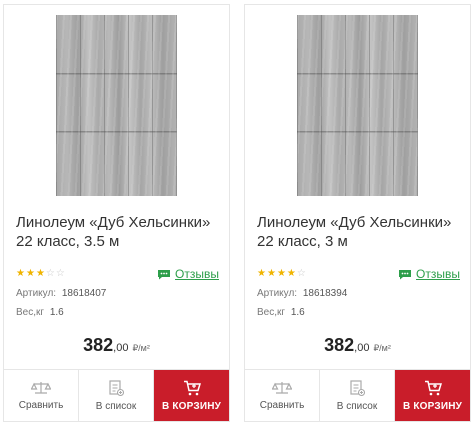  Describe the element at coordinates (359, 232) in the screenshot. I see `product-title: Линолеум «Дуб Хельсинки» 22 класс, 3 м` at that location.